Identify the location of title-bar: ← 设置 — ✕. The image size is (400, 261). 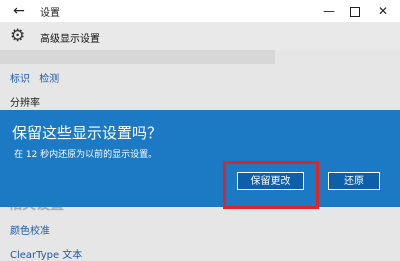
(200, 11).